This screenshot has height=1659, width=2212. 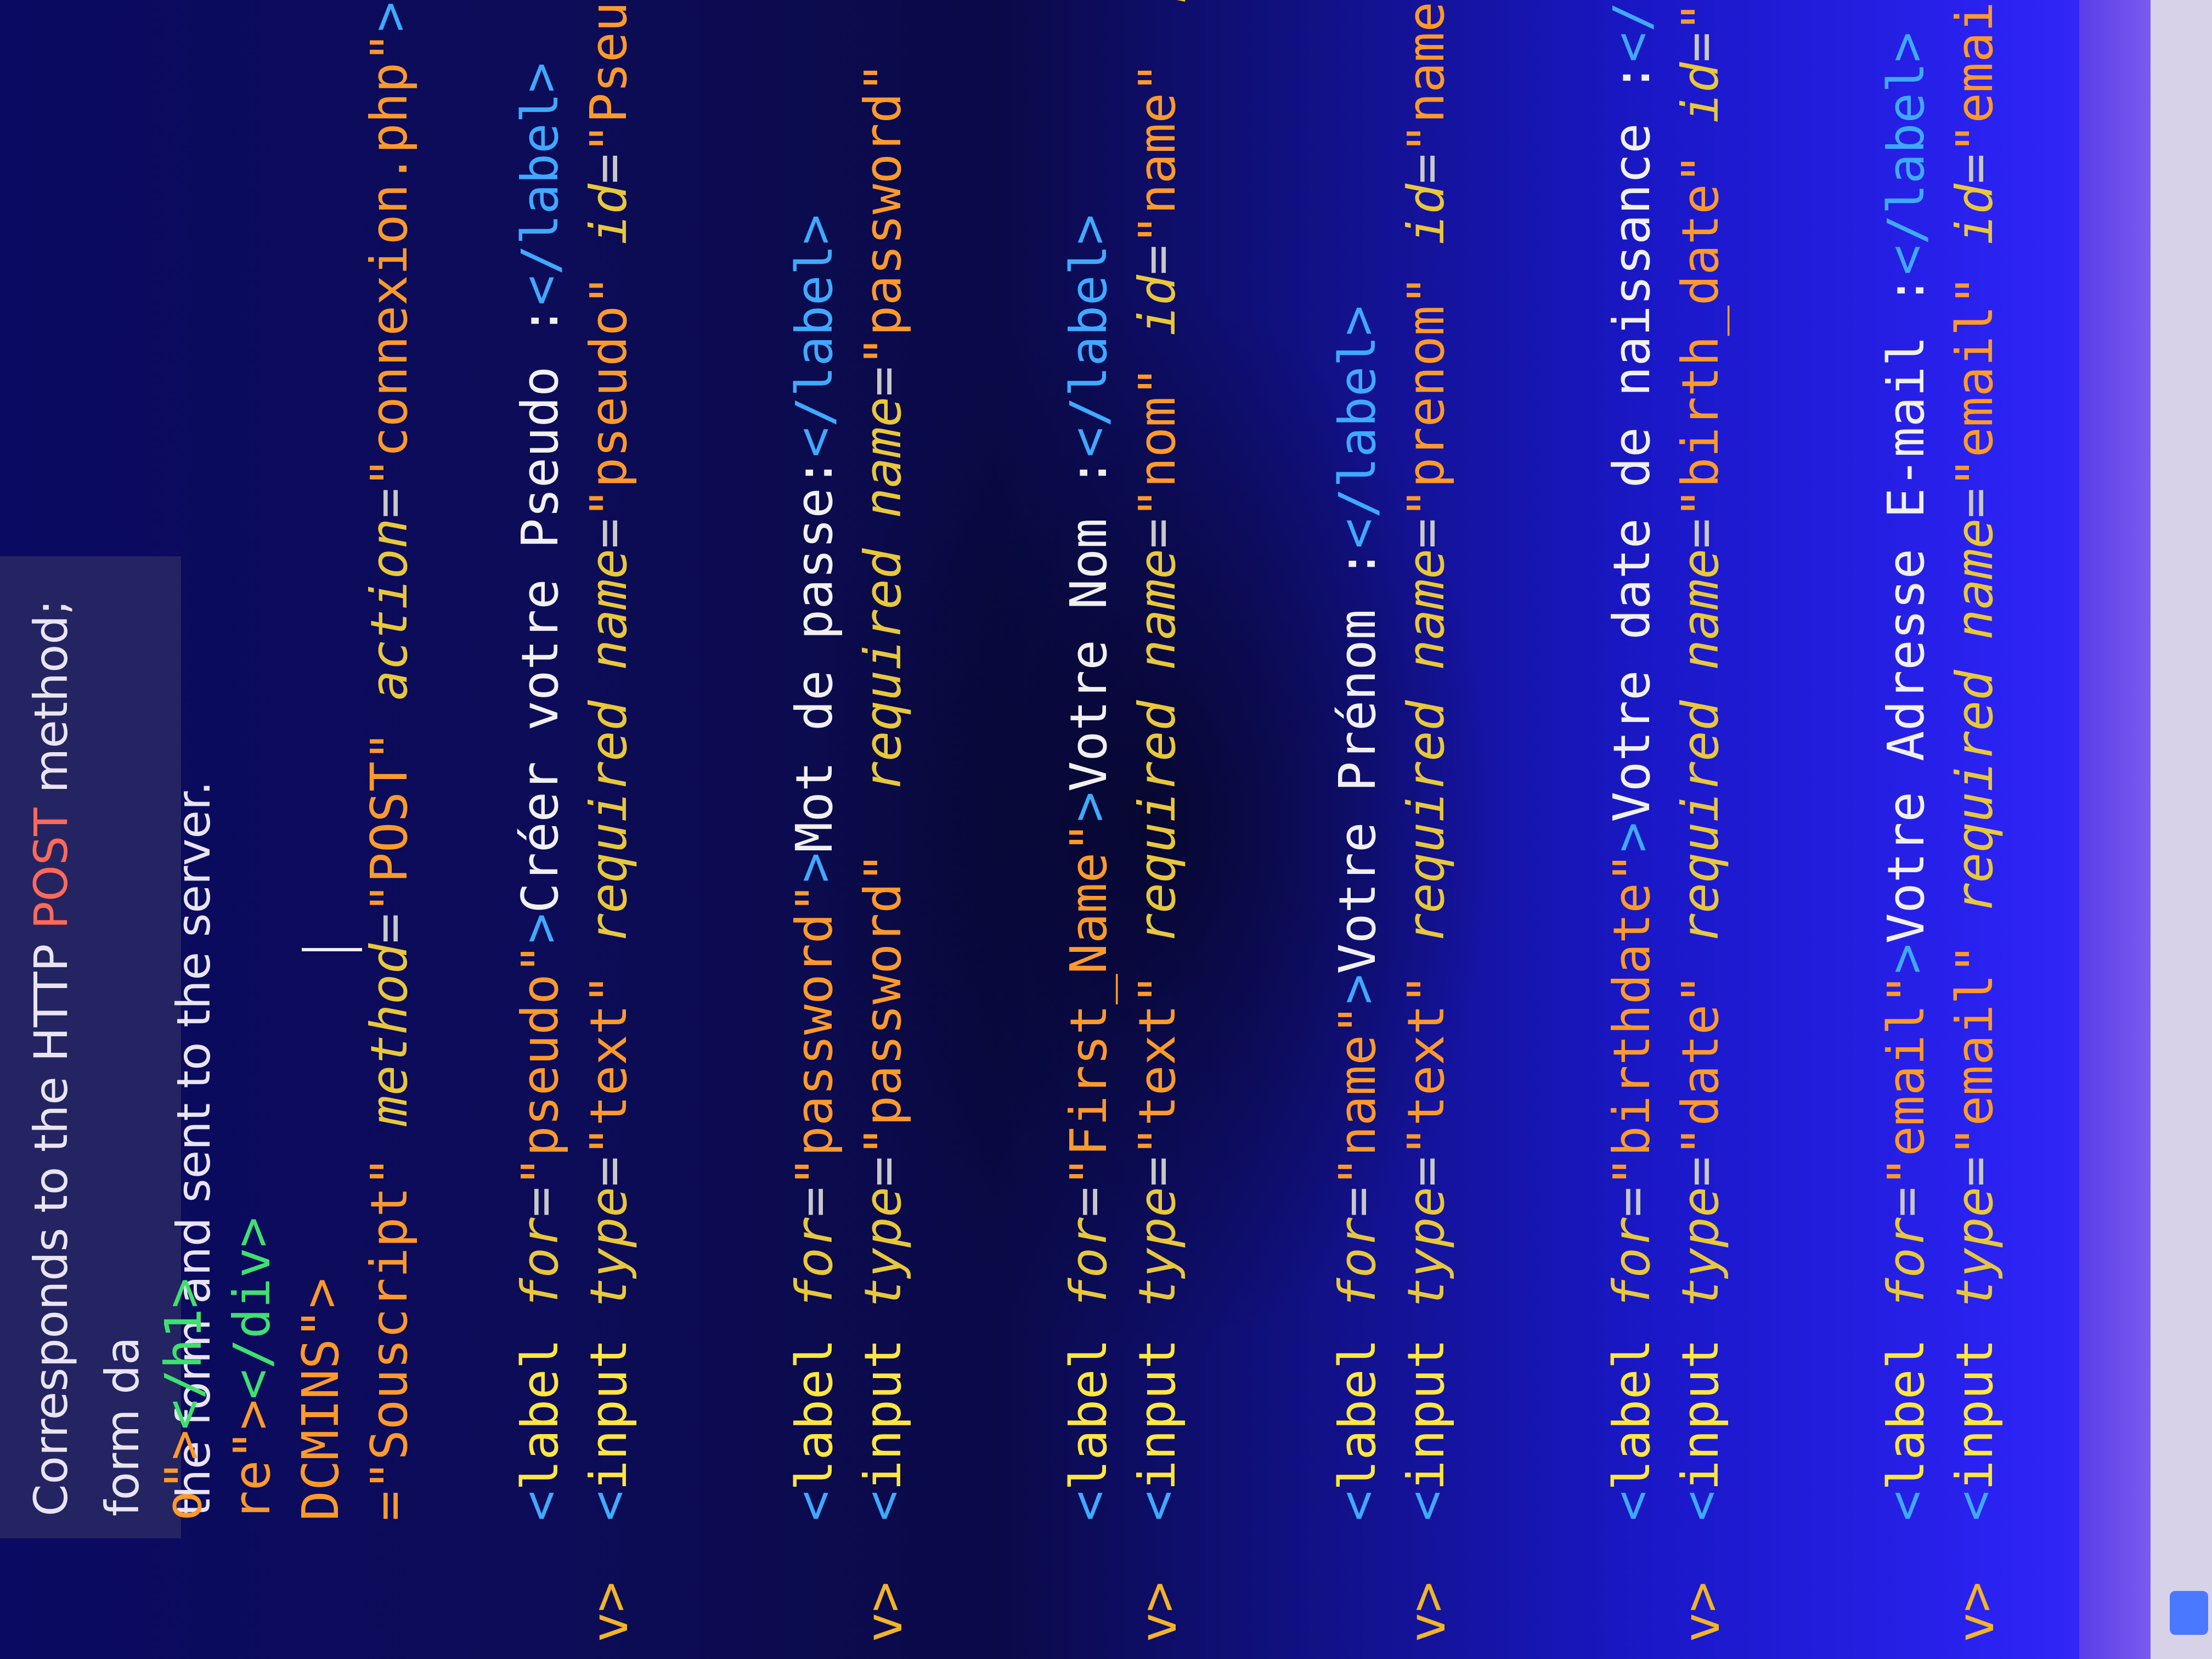 What do you see at coordinates (147, 1461) in the screenshot?
I see `code-line: o"></h1>` at bounding box center [147, 1461].